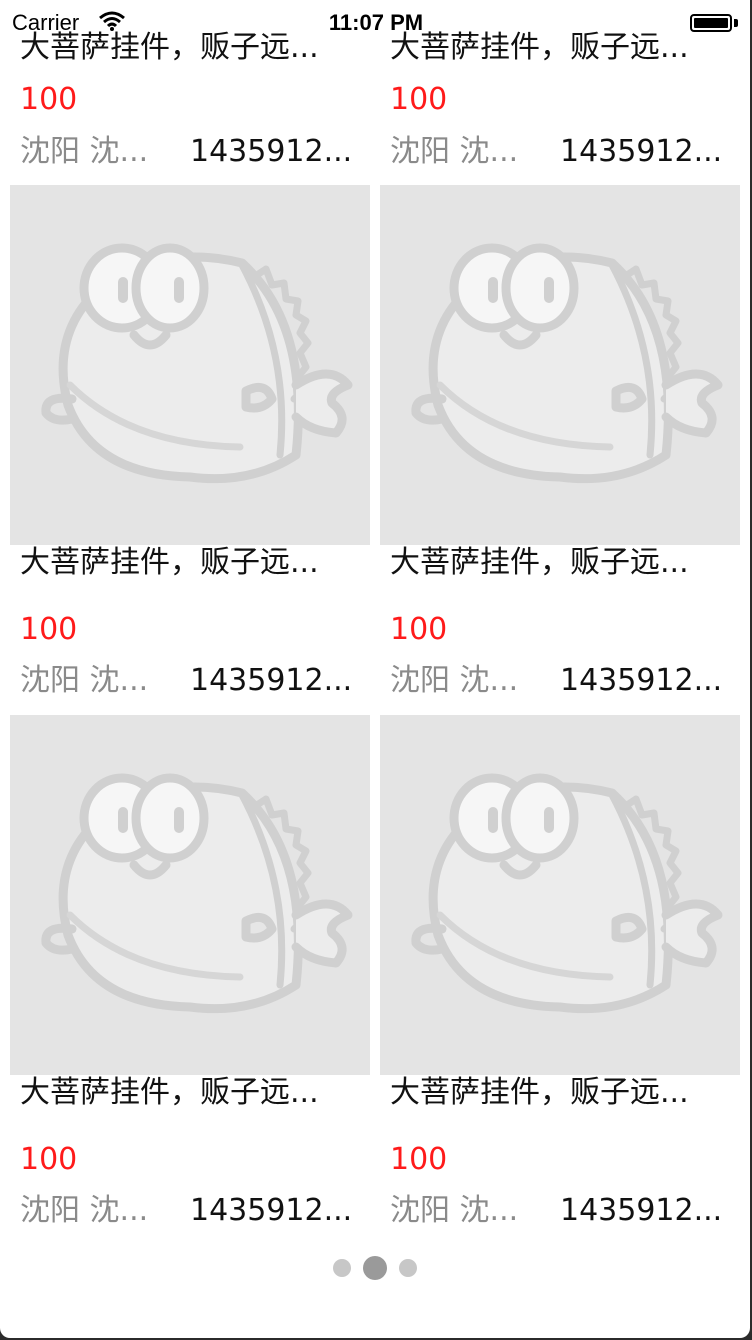  I want to click on page-dot-active, so click(375, 1268).